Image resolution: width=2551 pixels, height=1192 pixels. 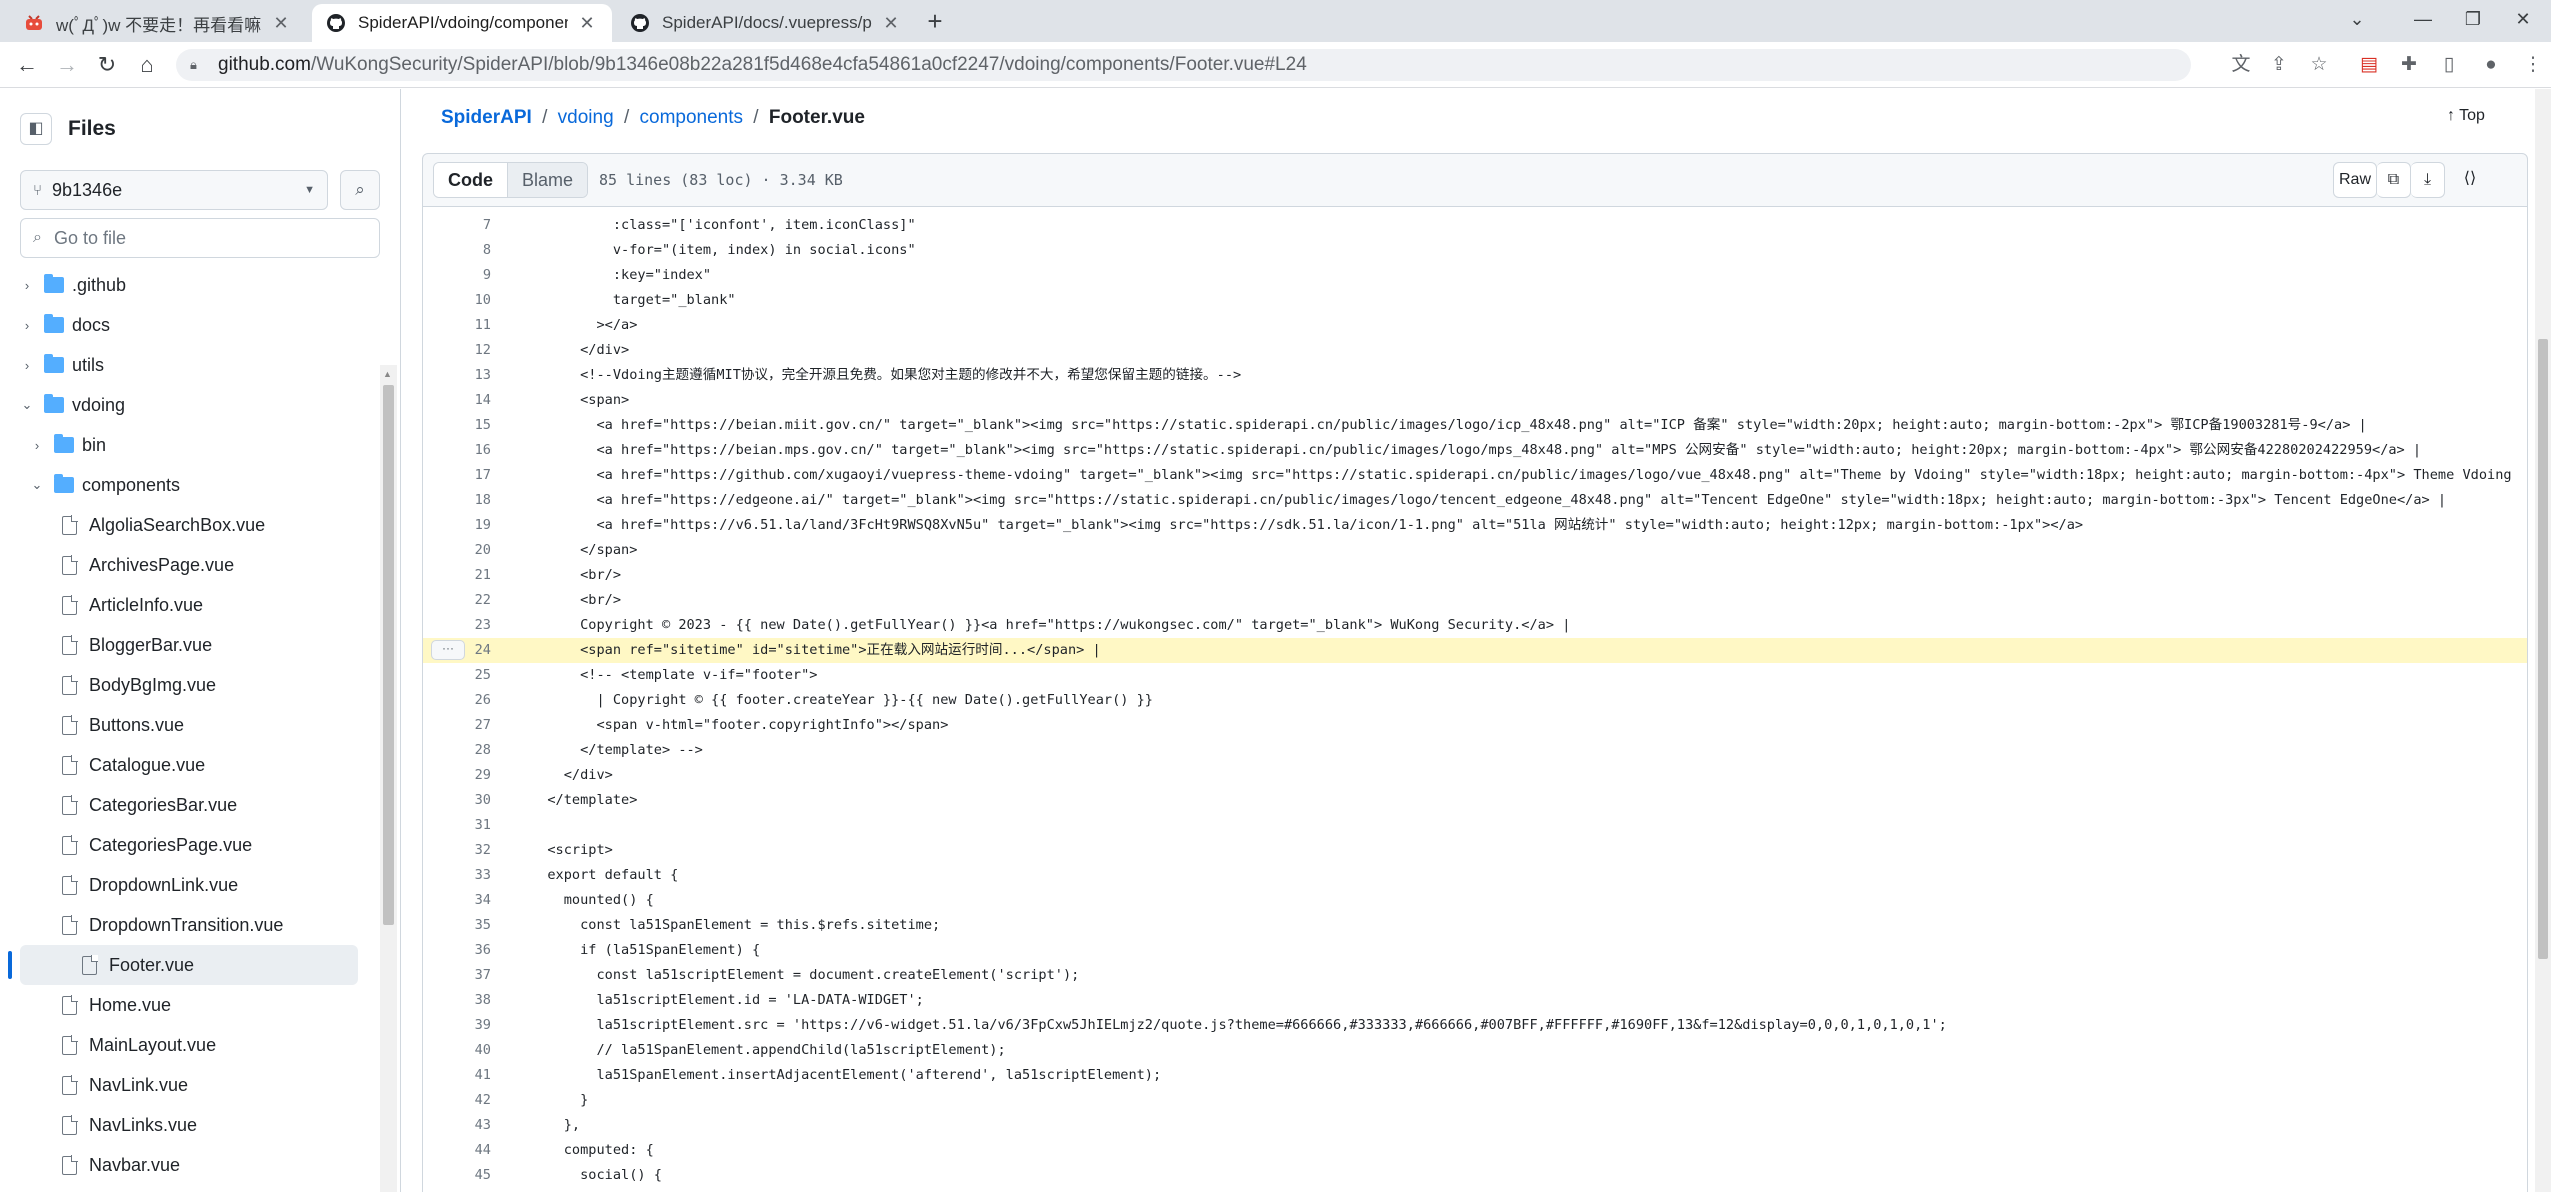 I want to click on line-number: 28, so click(x=457, y=750).